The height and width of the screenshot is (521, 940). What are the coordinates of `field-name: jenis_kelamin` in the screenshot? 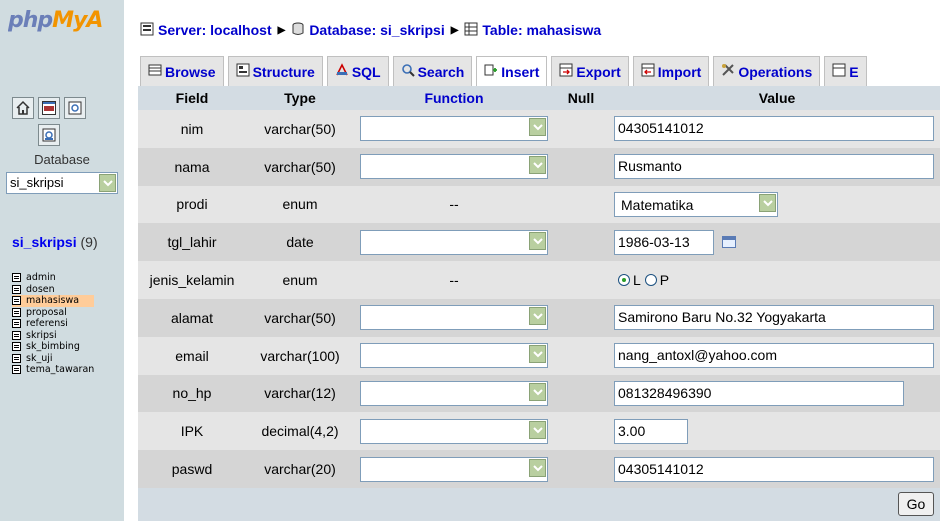 It's located at (192, 280).